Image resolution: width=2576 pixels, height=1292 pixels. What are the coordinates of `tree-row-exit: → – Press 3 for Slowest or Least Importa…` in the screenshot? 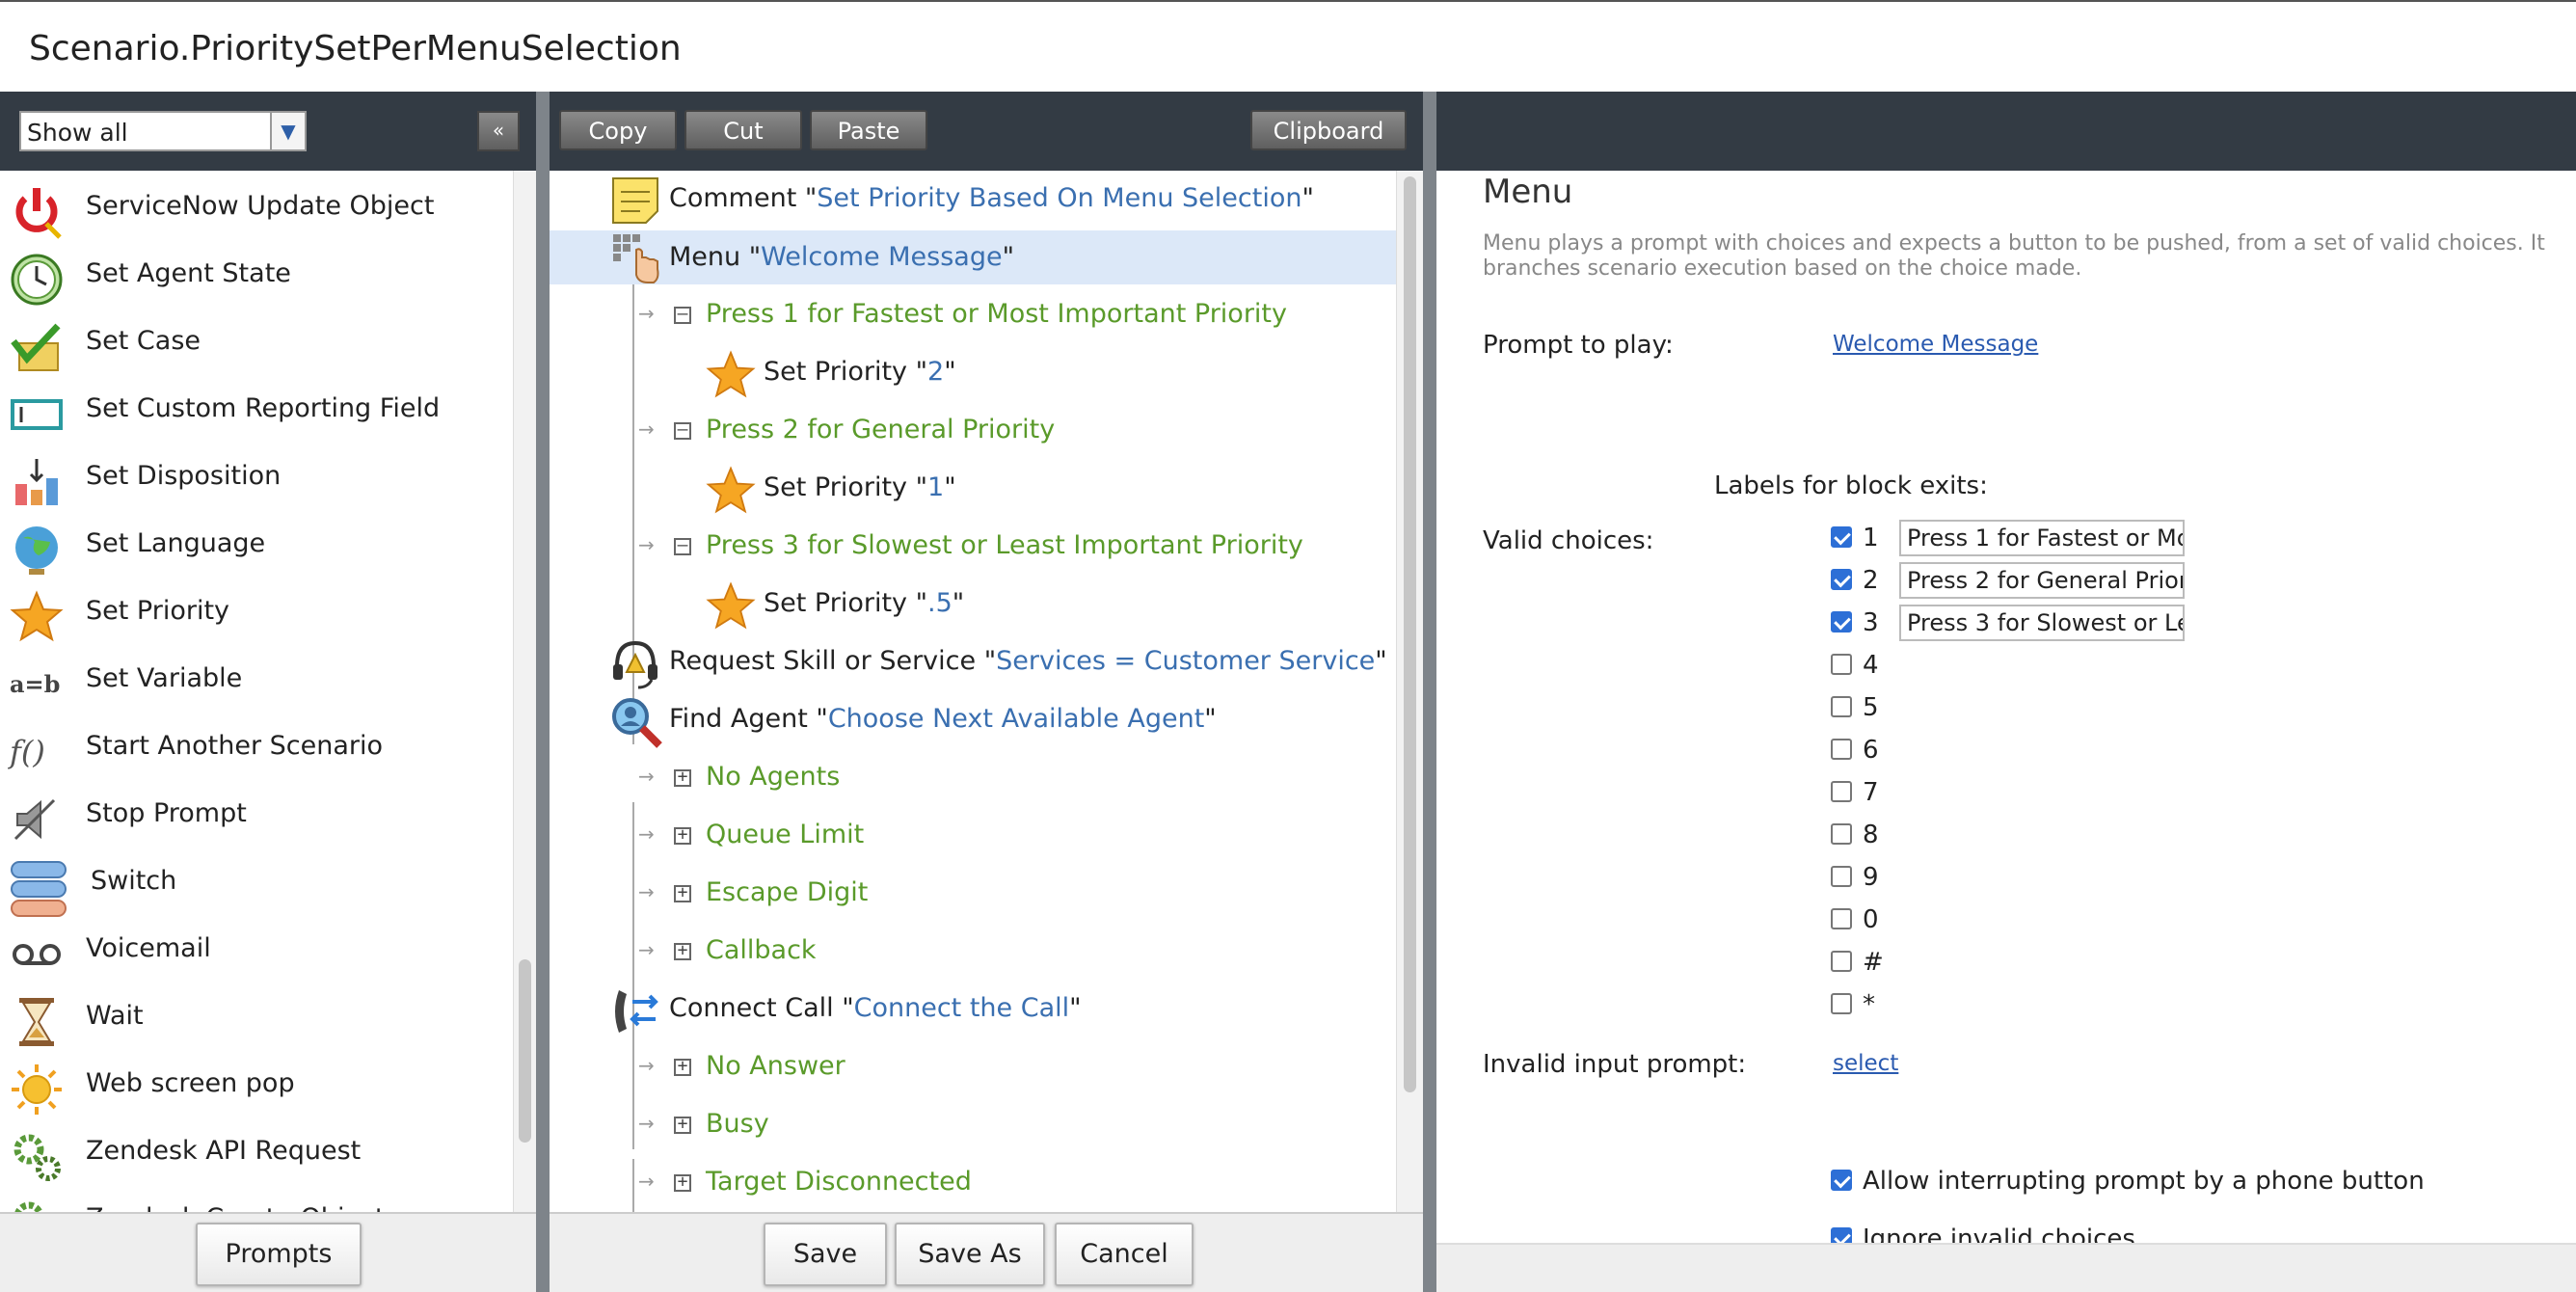 It's located at (973, 547).